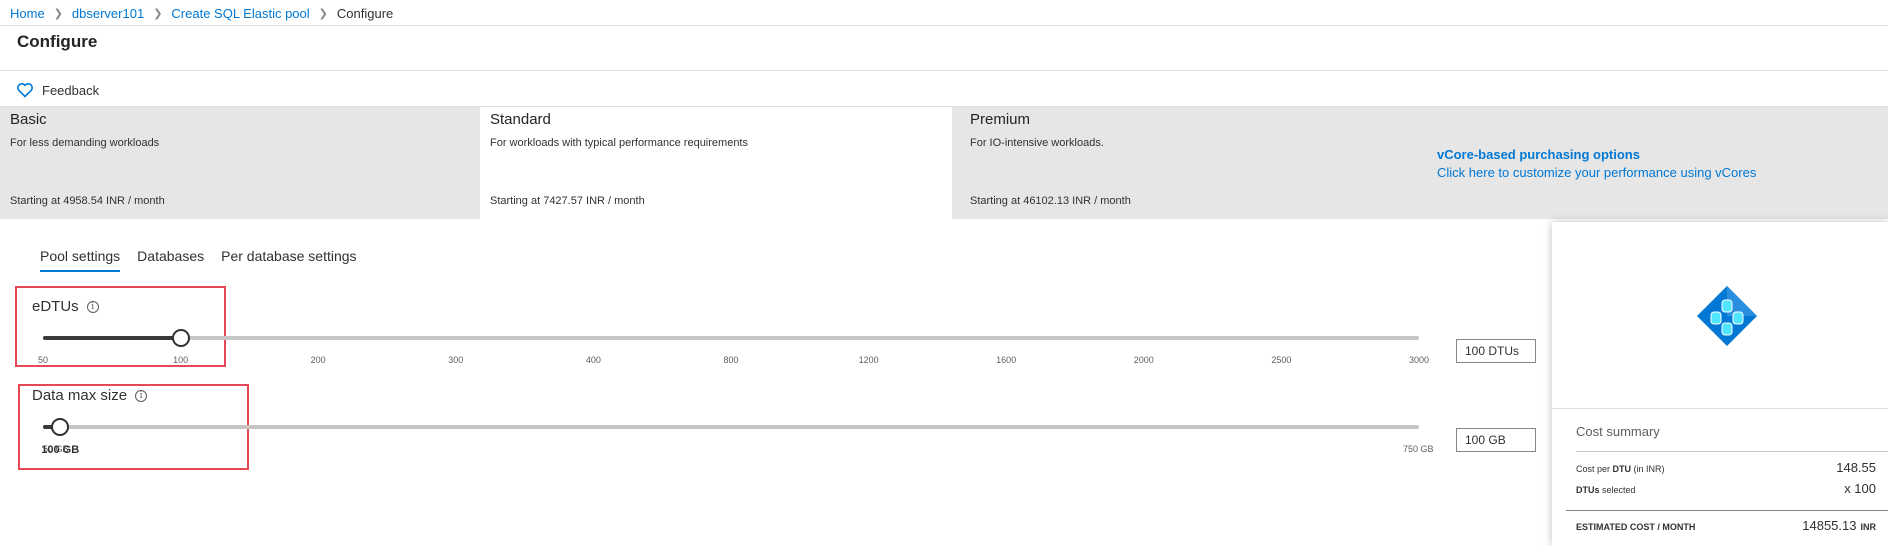 The width and height of the screenshot is (1888, 546). What do you see at coordinates (1050, 201) in the screenshot?
I see `tier-price: Starting at 46102.13 INR / month` at bounding box center [1050, 201].